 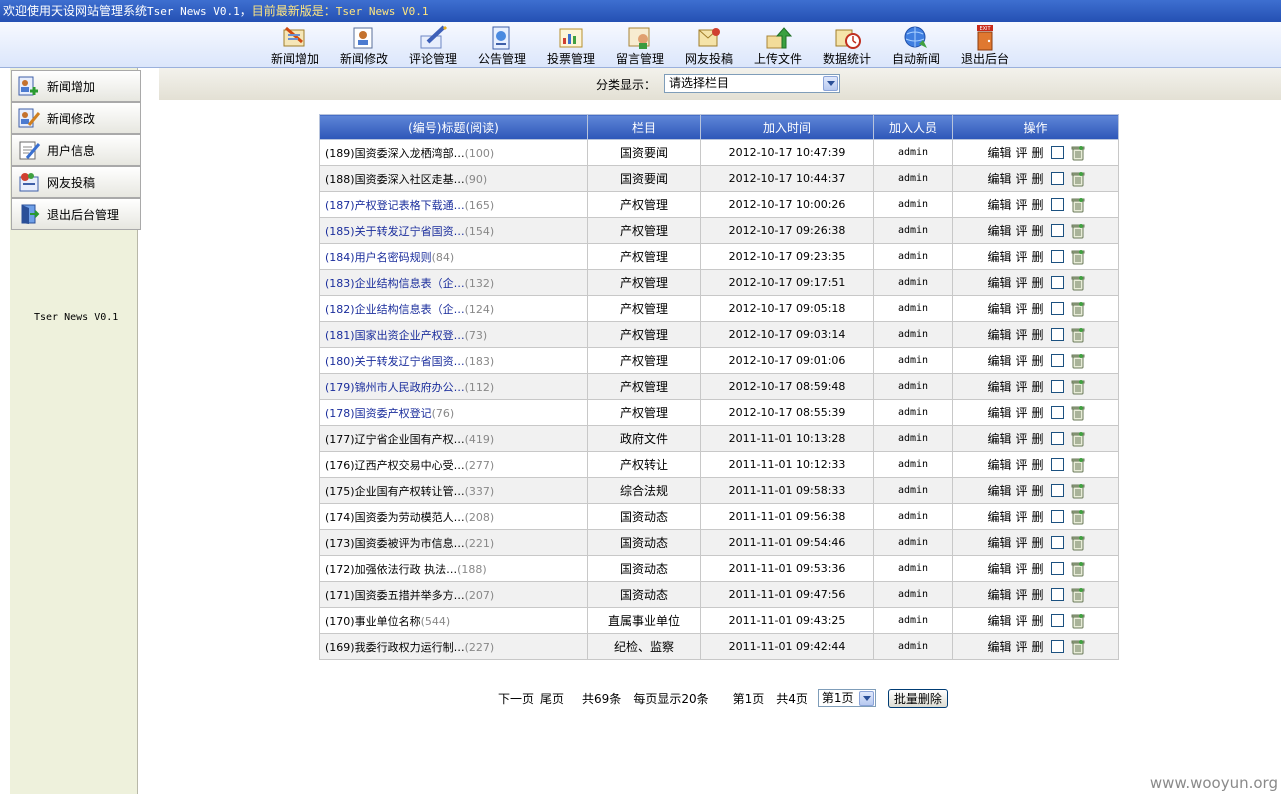 I want to click on news-title-link: (178)国资委产权登记, so click(x=378, y=413).